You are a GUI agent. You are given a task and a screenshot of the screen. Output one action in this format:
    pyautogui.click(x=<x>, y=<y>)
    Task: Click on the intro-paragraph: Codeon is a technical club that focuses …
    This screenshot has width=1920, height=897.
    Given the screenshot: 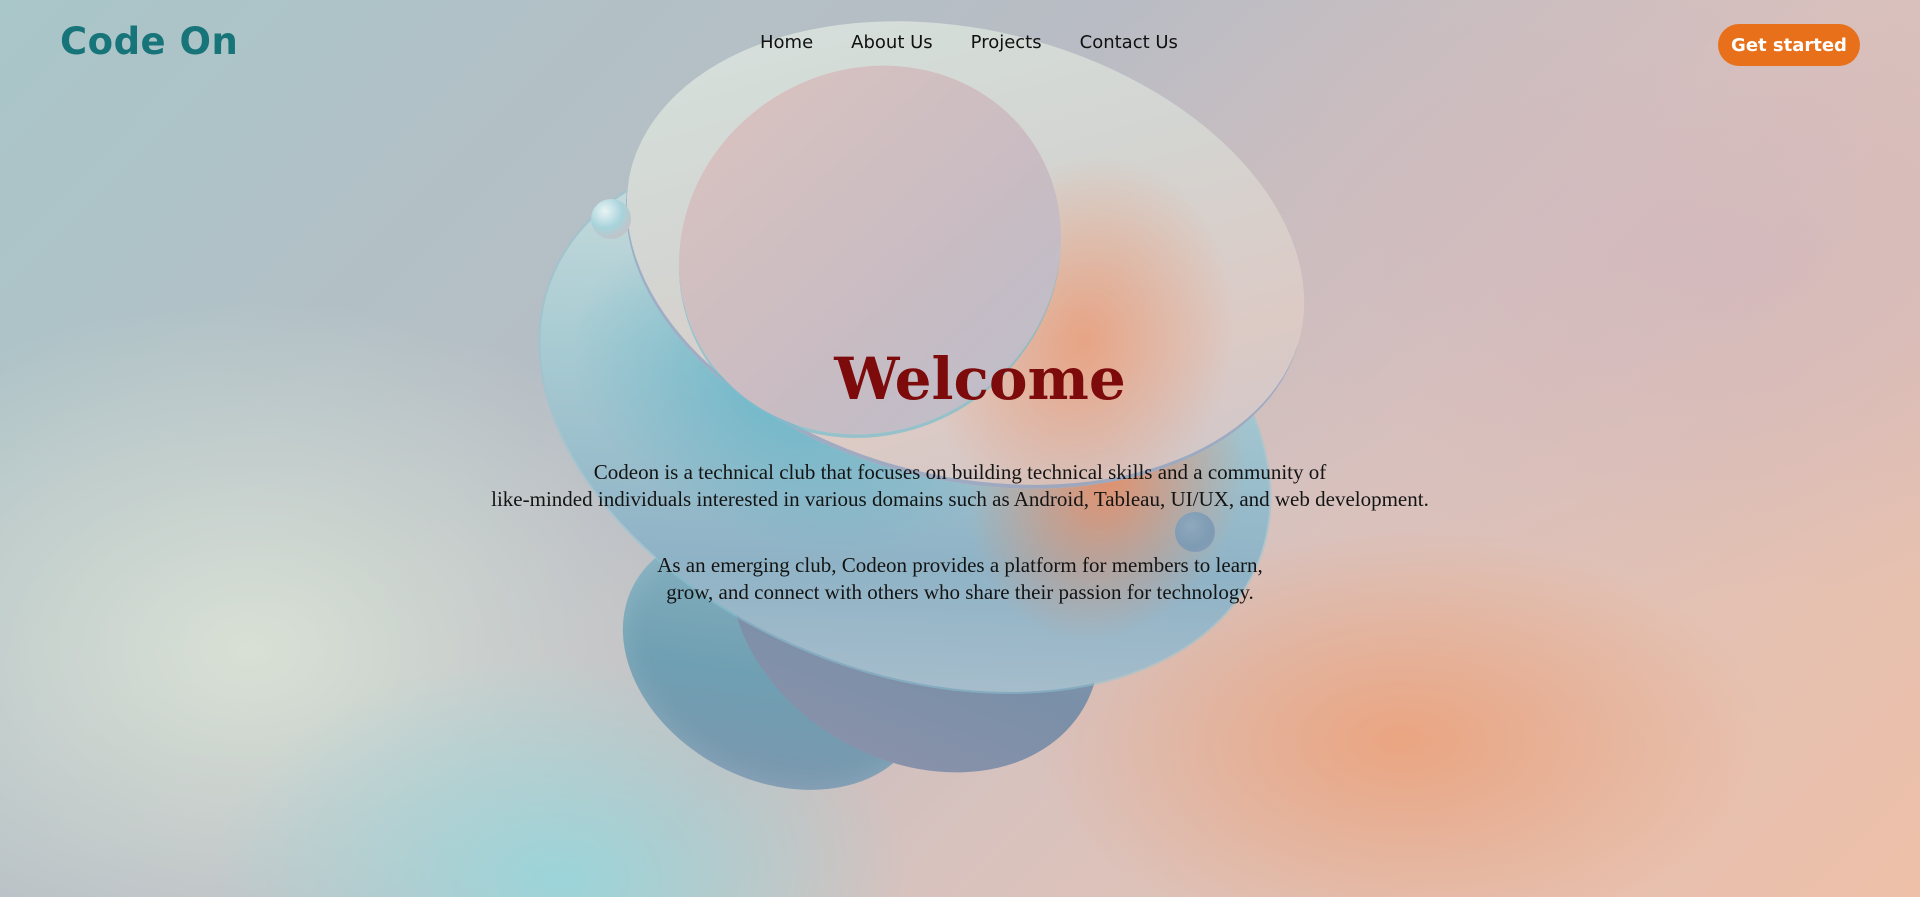 What is the action you would take?
    pyautogui.click(x=960, y=486)
    